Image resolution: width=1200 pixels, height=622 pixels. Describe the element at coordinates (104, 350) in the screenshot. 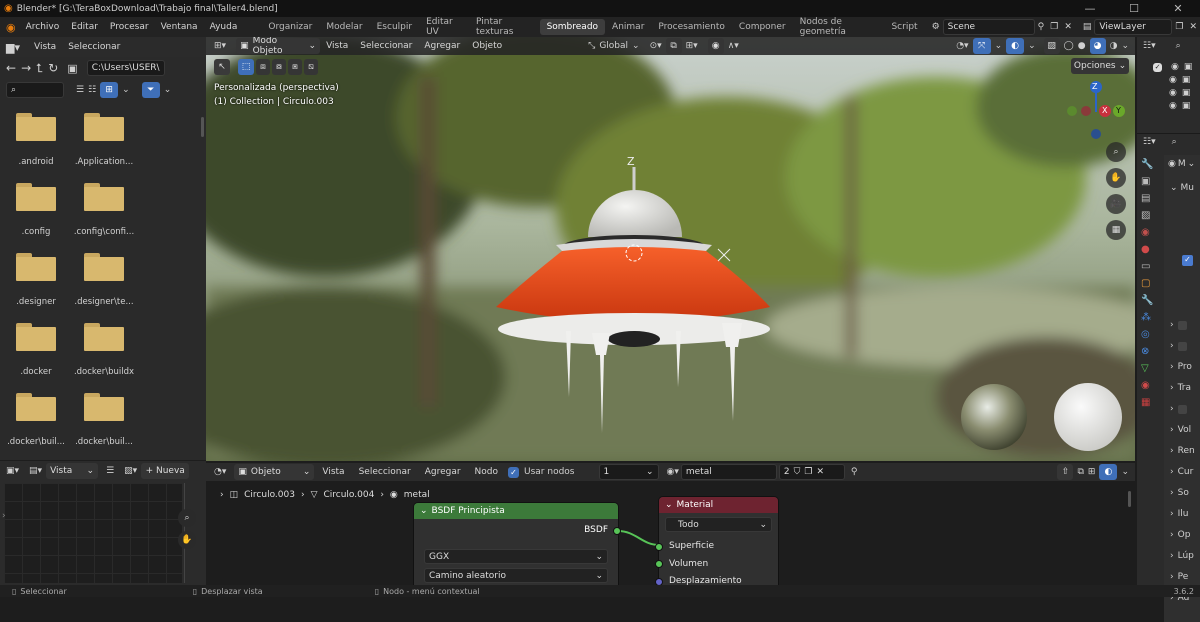

I see `file-item: .docker\buildx` at that location.